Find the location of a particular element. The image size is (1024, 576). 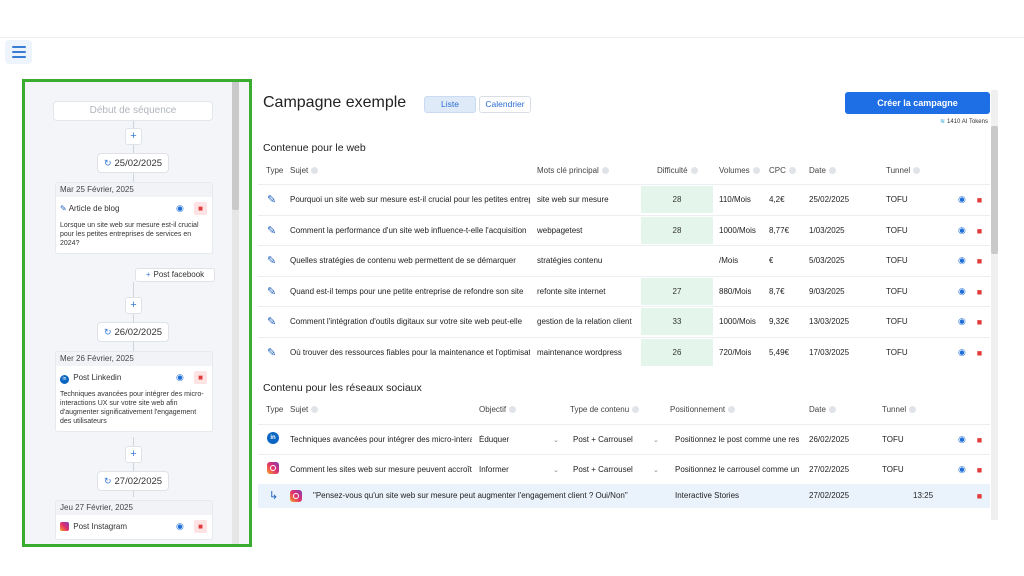

tab-calendrier: Calendrier is located at coordinates (505, 104).